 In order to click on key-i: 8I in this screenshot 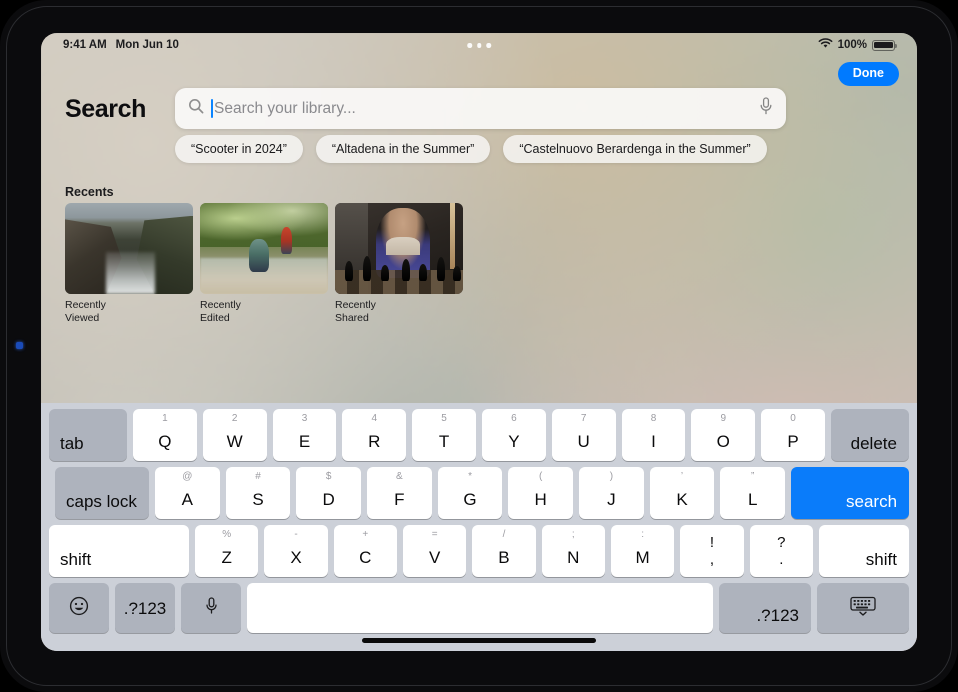, I will do `click(653, 435)`.